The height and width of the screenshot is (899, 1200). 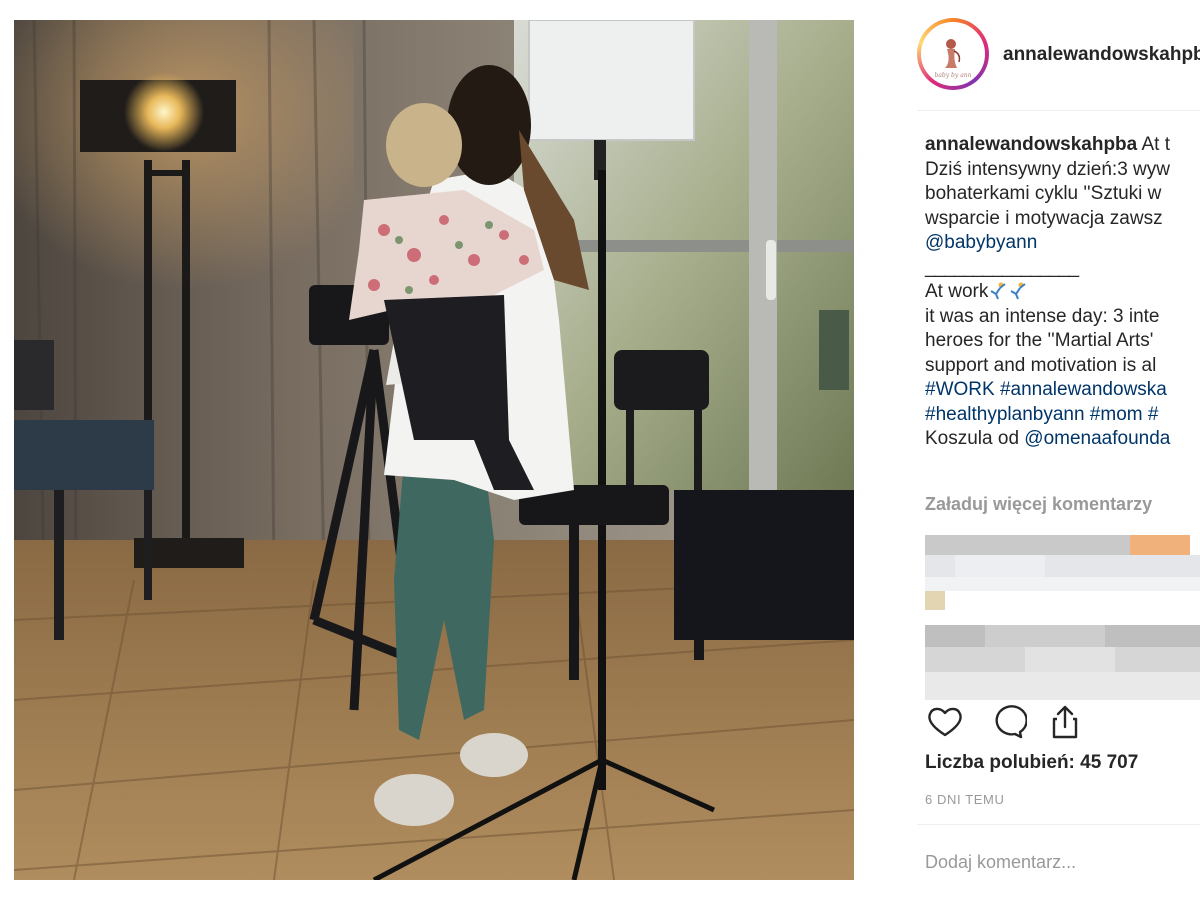 I want to click on header-divider, so click(x=1058, y=110).